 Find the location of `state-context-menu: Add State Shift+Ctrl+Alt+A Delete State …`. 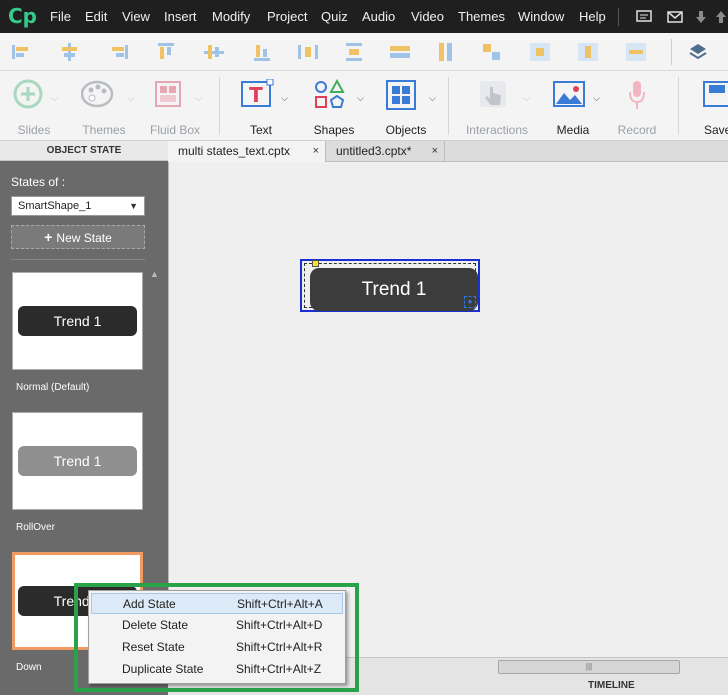

state-context-menu: Add State Shift+Ctrl+Alt+A Delete State … is located at coordinates (217, 637).